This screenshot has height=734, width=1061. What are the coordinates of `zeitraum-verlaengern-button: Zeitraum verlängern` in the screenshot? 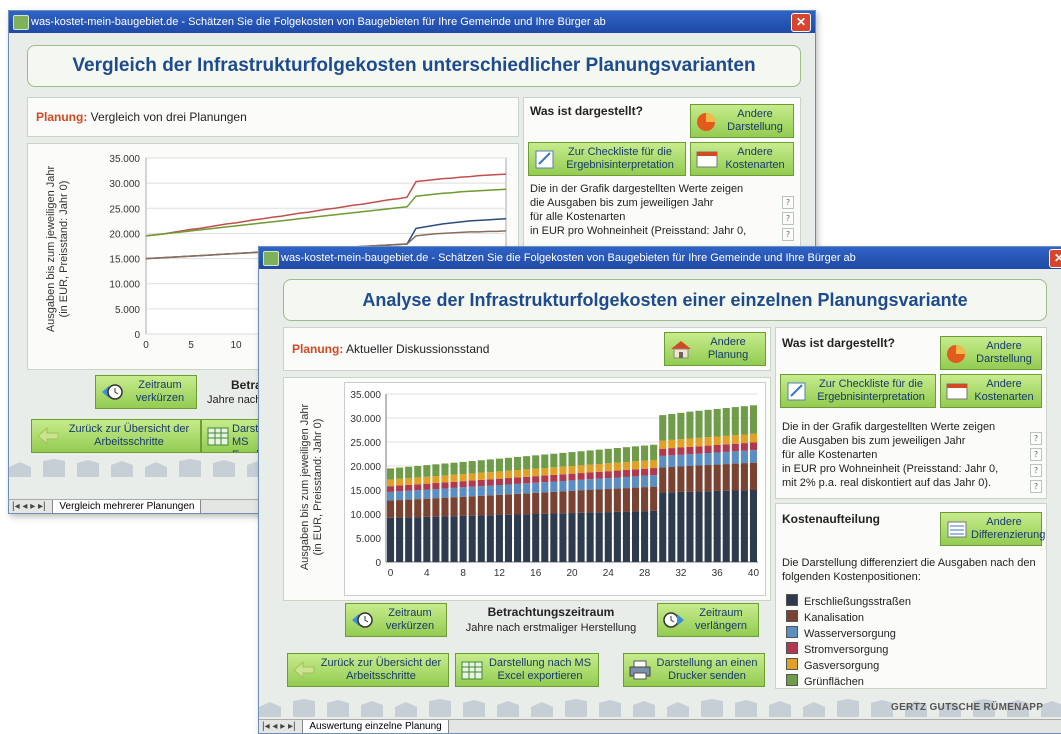 It's located at (708, 620).